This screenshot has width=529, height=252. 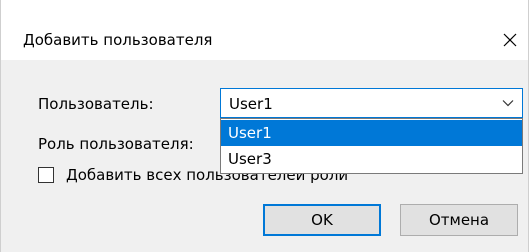 What do you see at coordinates (322, 220) in the screenshot?
I see `ok-button: OK` at bounding box center [322, 220].